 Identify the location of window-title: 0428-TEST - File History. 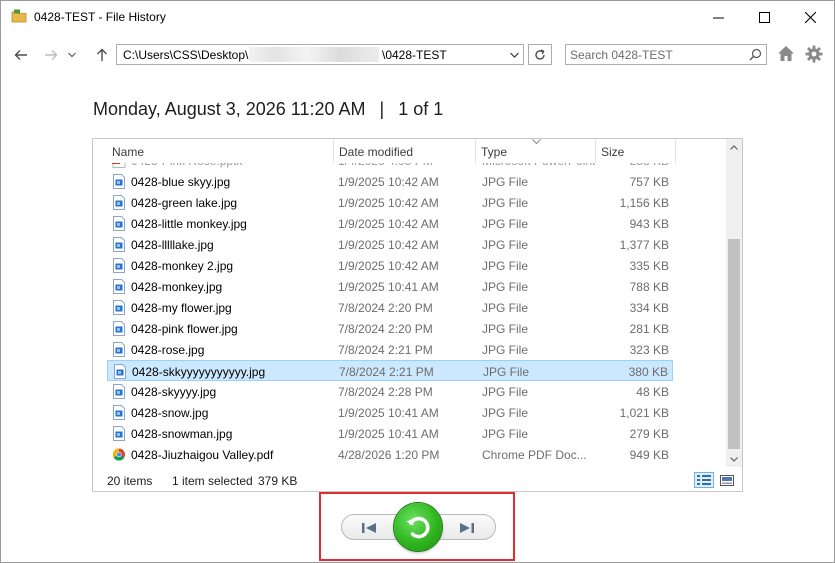
(100, 17).